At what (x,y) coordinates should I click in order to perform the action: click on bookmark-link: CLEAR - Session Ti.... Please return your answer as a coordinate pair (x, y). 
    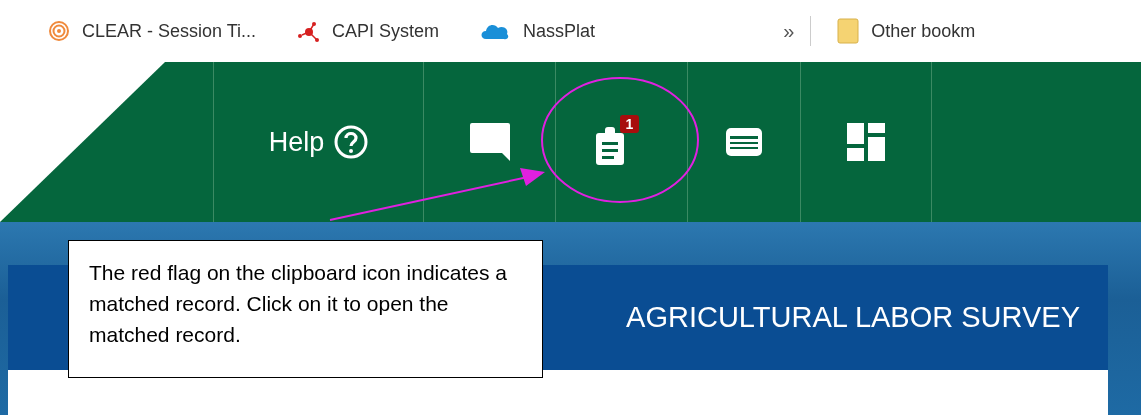
    Looking at the image, I should click on (152, 31).